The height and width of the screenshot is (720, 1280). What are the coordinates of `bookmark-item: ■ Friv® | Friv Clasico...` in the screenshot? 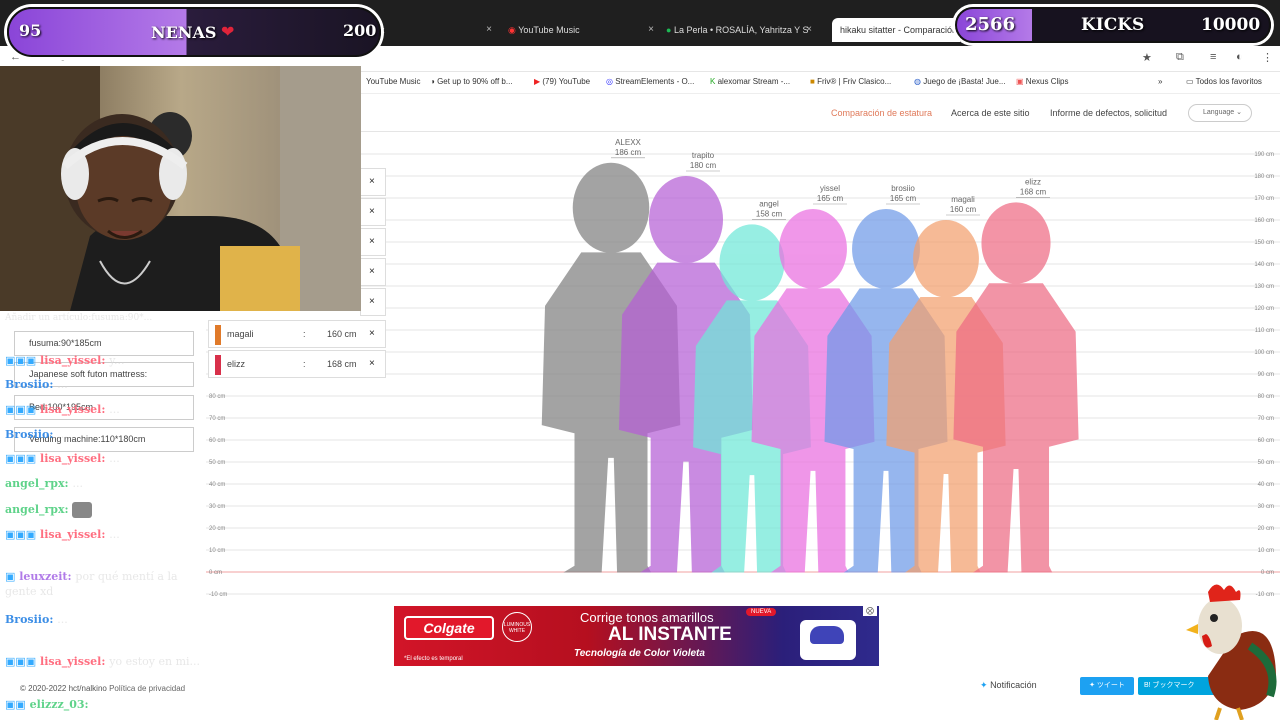 It's located at (850, 81).